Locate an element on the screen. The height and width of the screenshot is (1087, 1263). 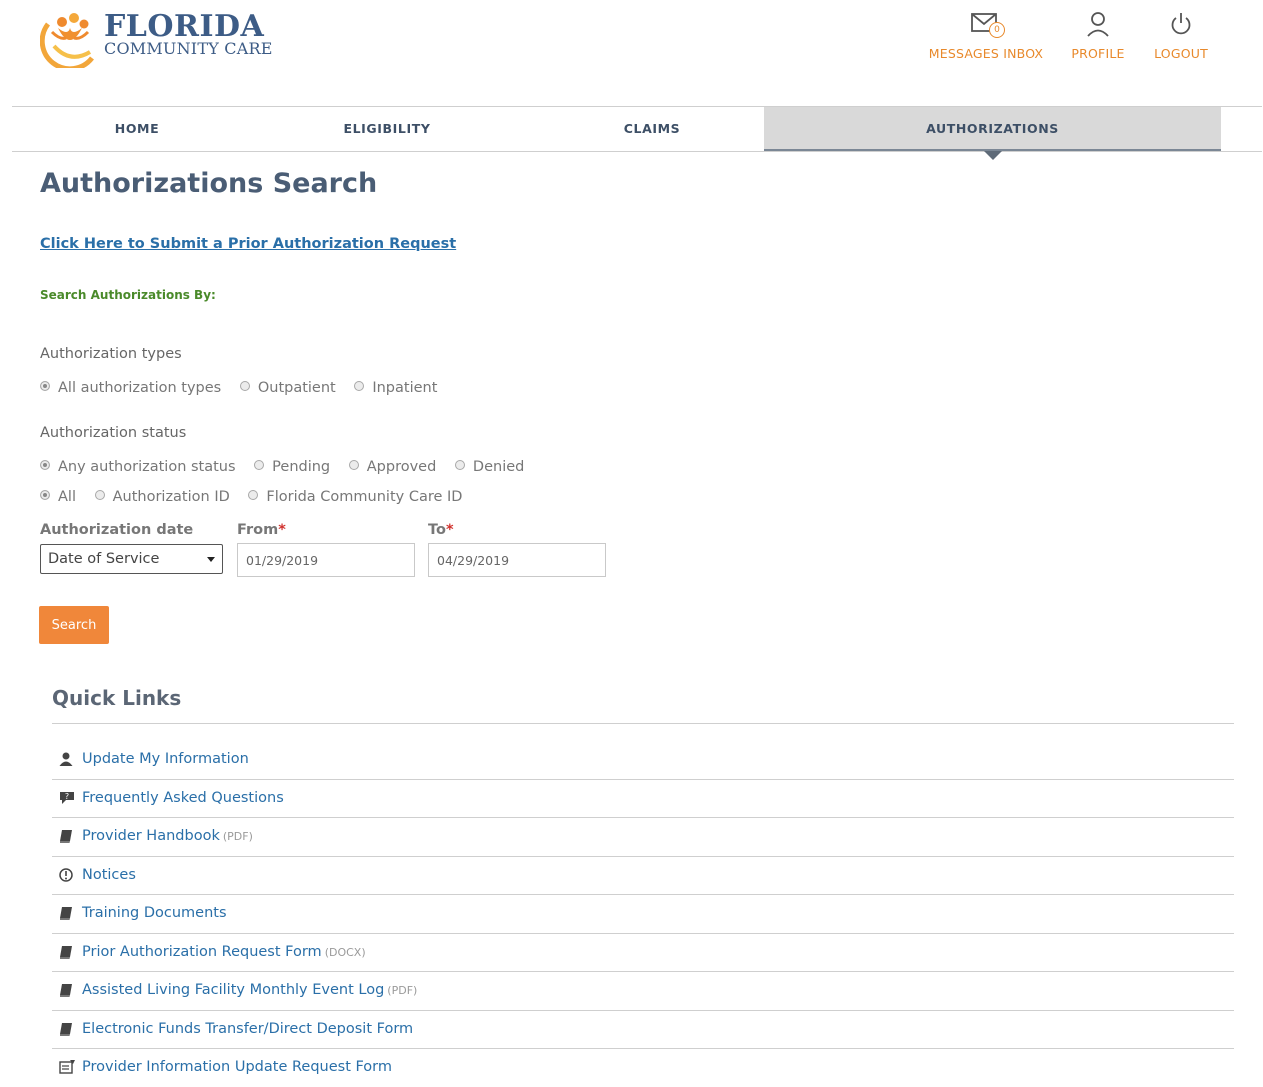
nav-eligibility: ELIGIBILITY is located at coordinates (387, 129).